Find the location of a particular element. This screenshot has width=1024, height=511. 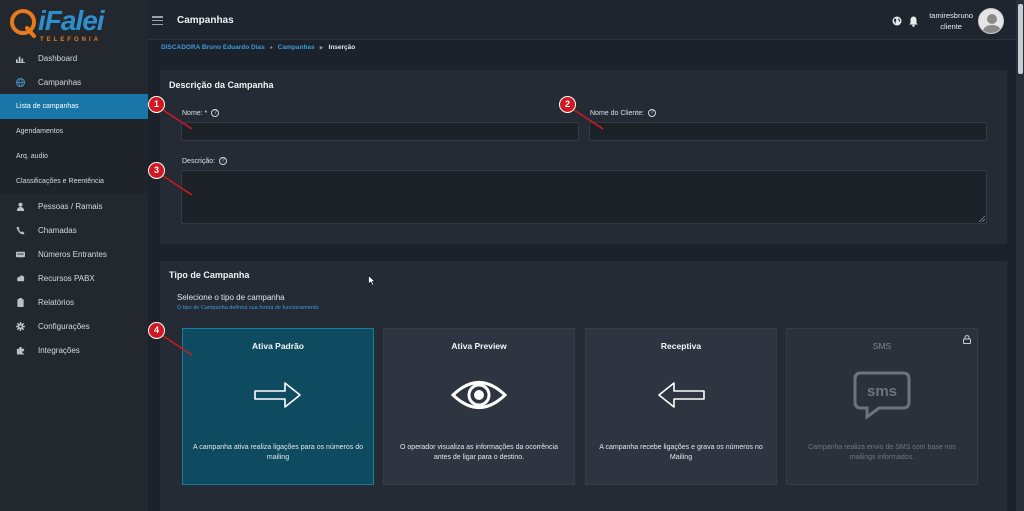

sidebar-item-campanhas: Campanhas is located at coordinates (74, 82).